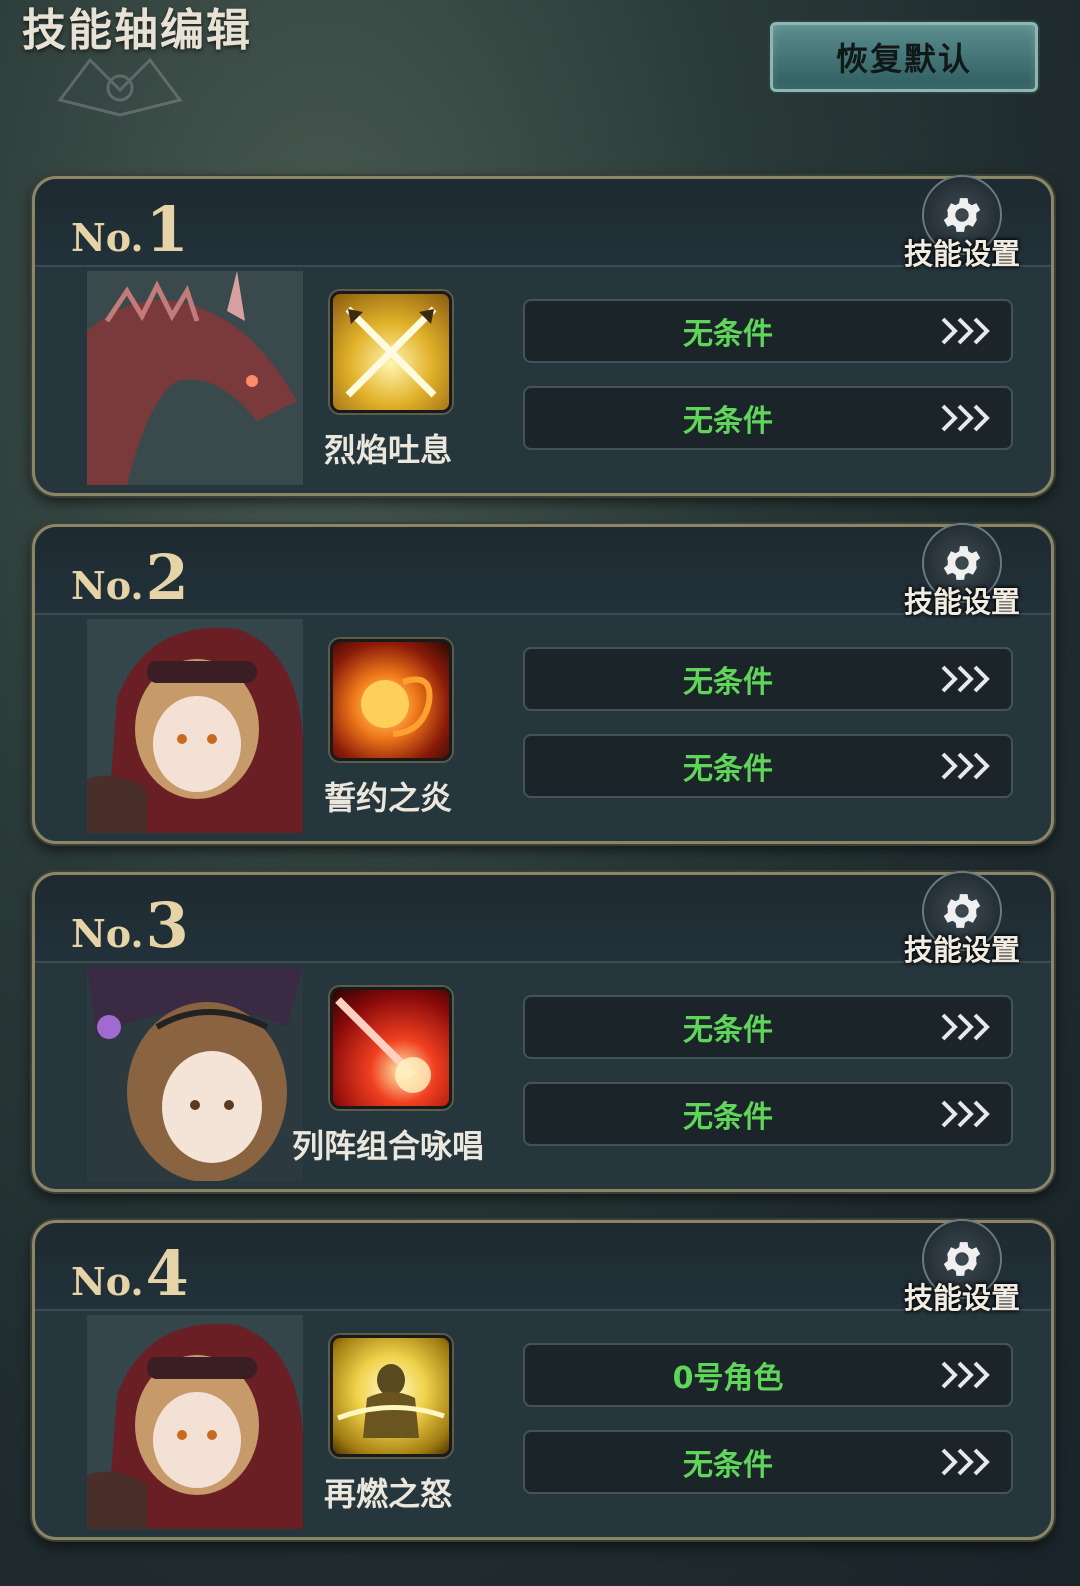 The height and width of the screenshot is (1586, 1080). Describe the element at coordinates (130, 577) in the screenshot. I see `card-number: No.2` at that location.